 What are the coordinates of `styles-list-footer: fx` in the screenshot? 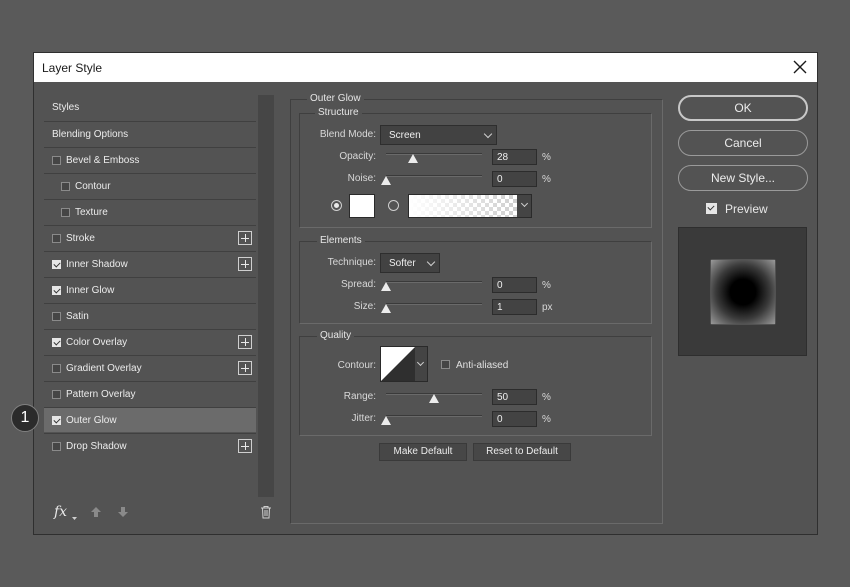 It's located at (159, 513).